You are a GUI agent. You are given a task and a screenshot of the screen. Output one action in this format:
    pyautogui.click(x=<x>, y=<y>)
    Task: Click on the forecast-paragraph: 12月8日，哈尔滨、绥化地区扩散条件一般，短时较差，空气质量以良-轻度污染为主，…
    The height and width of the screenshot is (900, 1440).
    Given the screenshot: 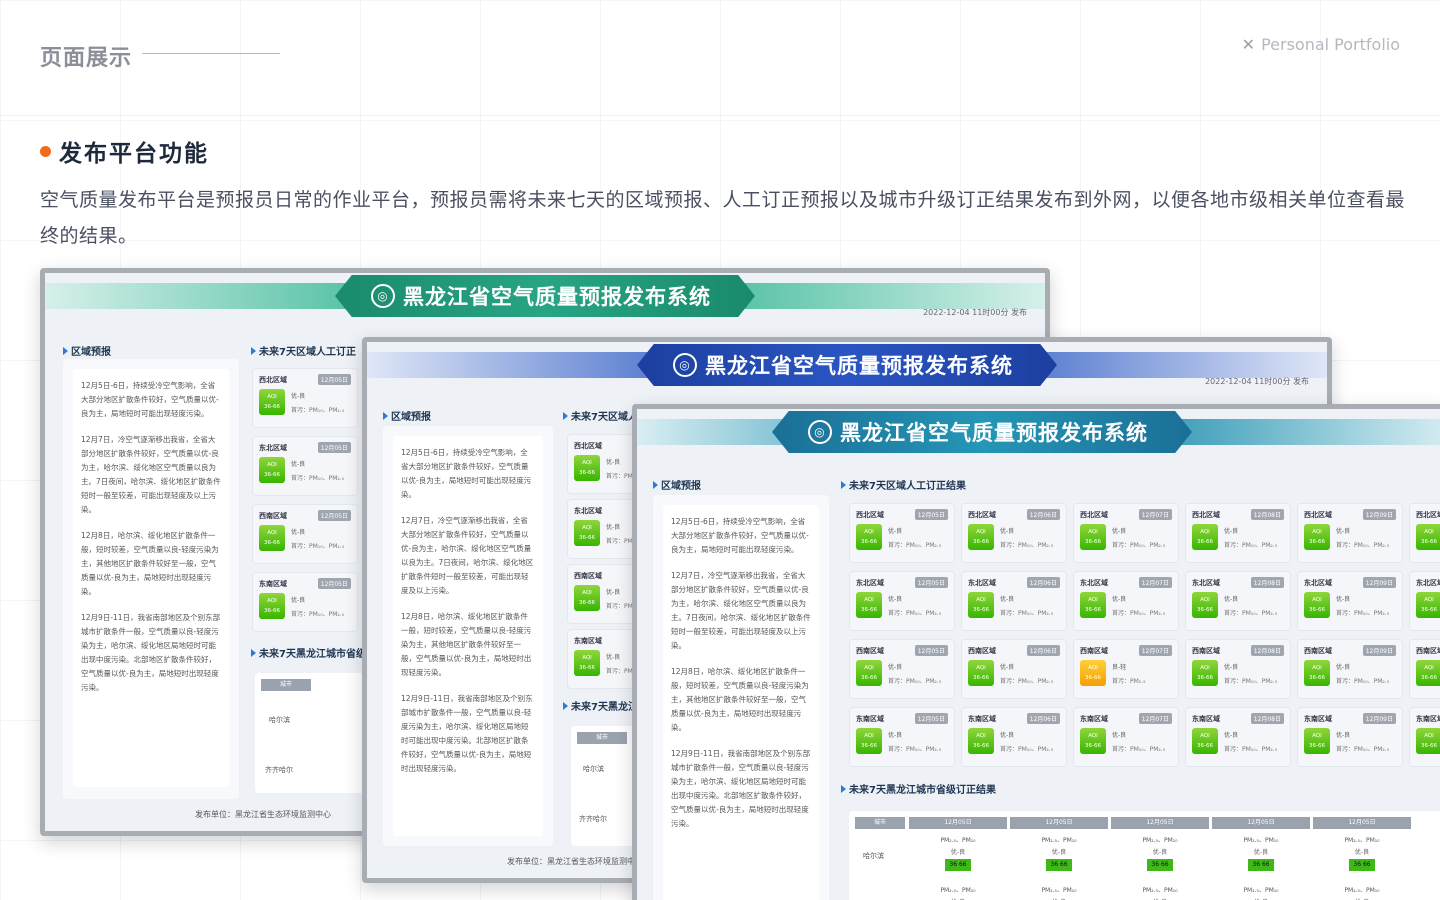 What is the action you would take?
    pyautogui.click(x=150, y=563)
    